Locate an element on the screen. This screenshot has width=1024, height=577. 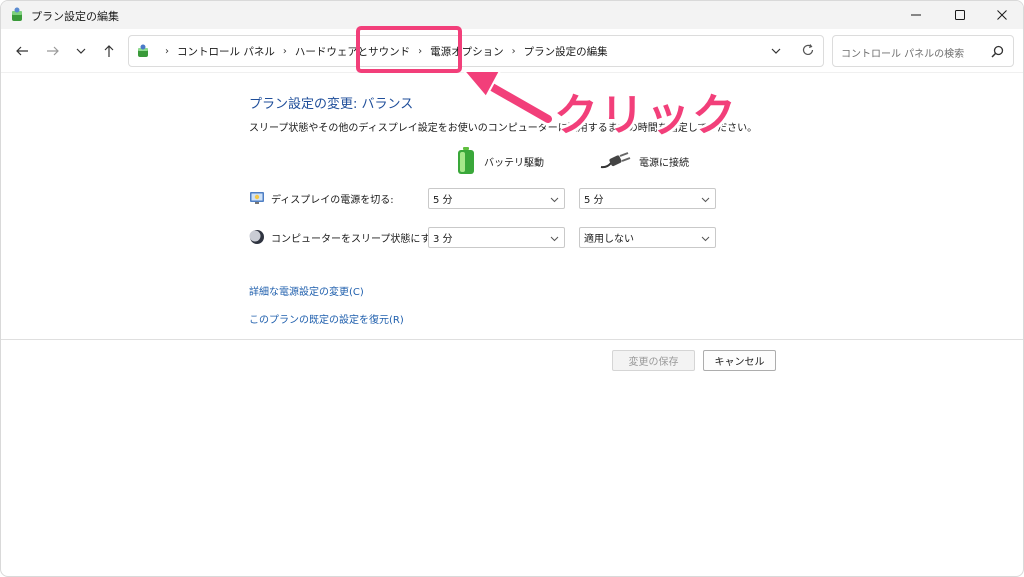
click-annotation: クリック is located at coordinates (646, 115).